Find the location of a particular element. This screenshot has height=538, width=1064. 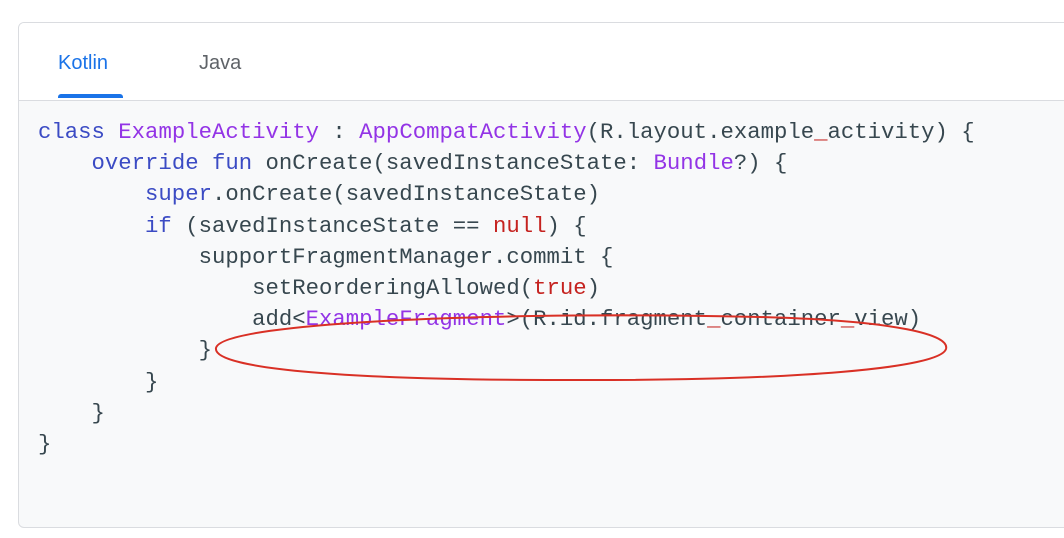

code-text: activity) { is located at coordinates (901, 132).